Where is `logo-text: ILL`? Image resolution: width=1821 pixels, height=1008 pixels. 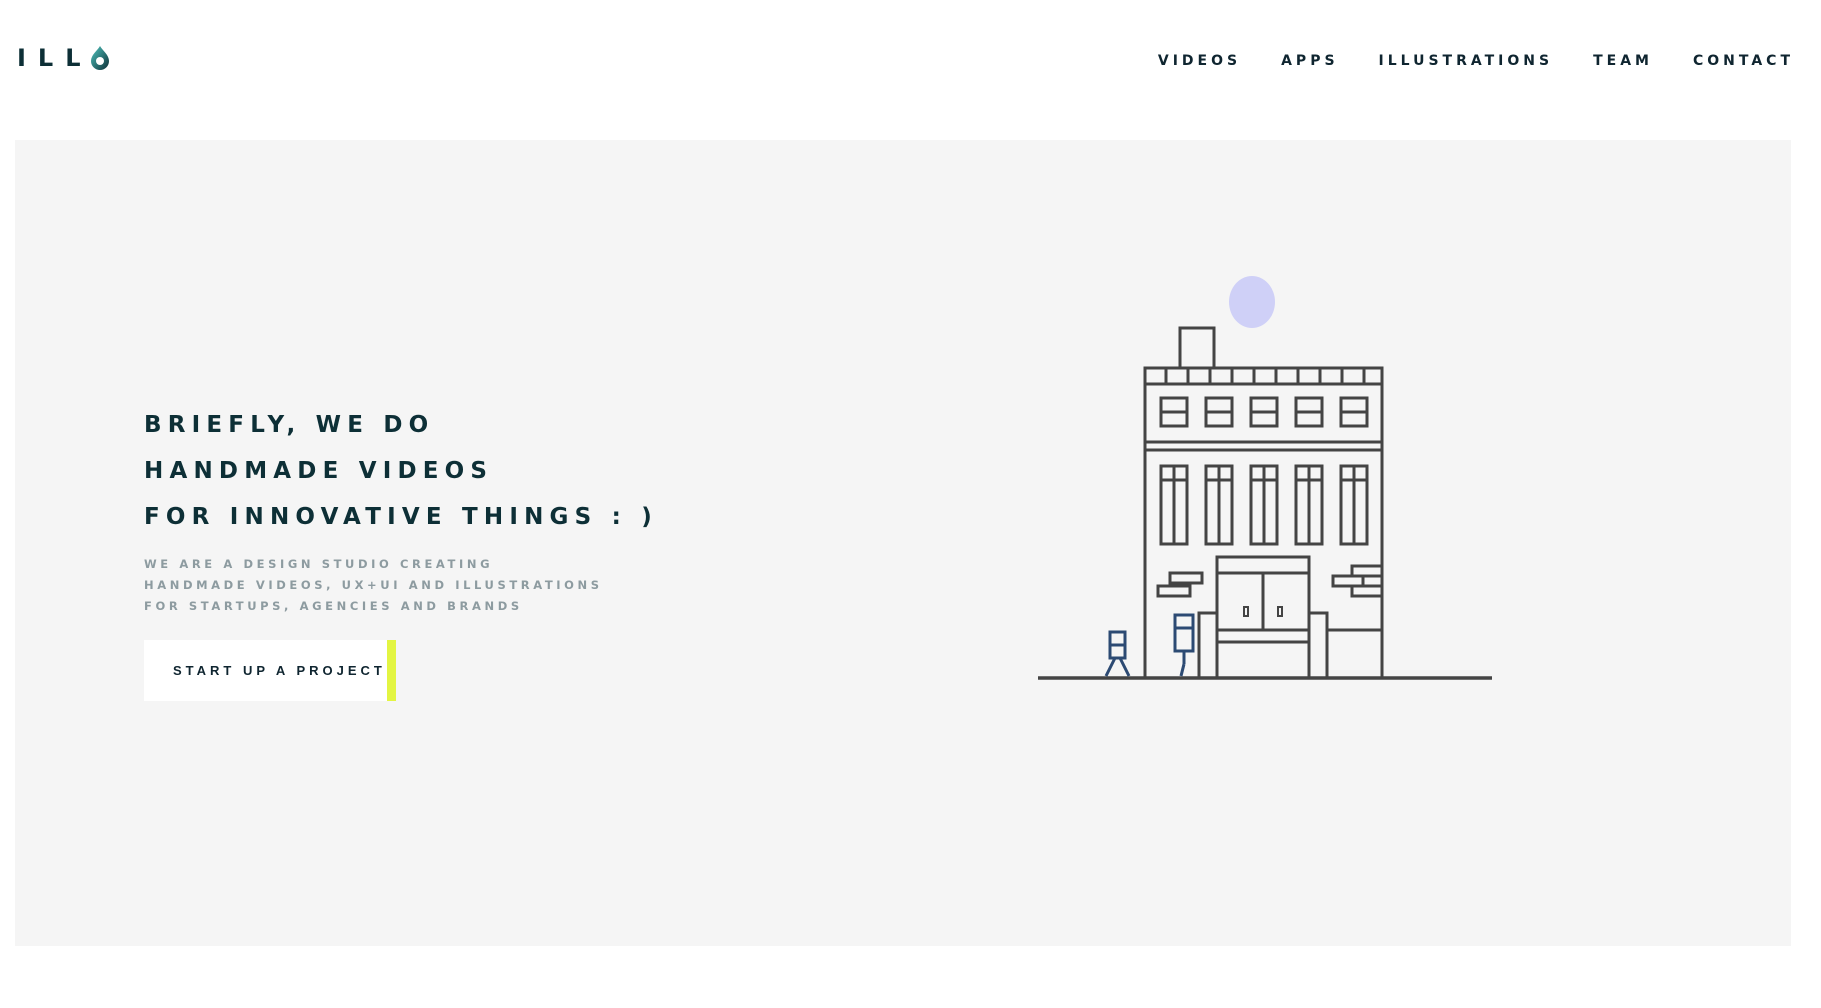 logo-text: ILL is located at coordinates (55, 58).